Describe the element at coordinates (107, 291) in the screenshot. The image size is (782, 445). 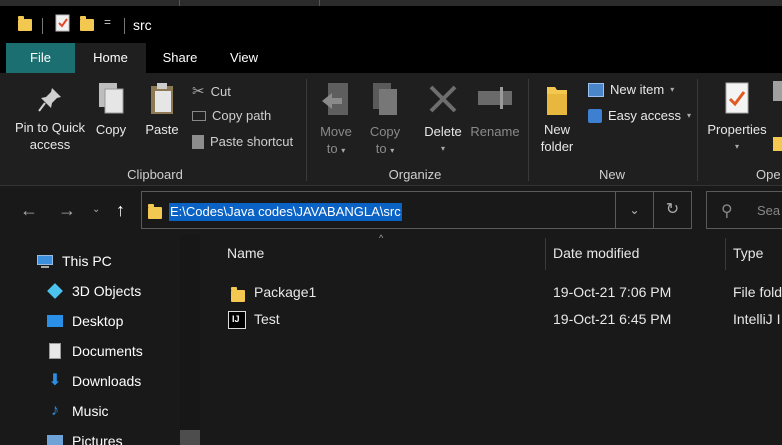
I see `nav-item-label: 3D Objects` at that location.